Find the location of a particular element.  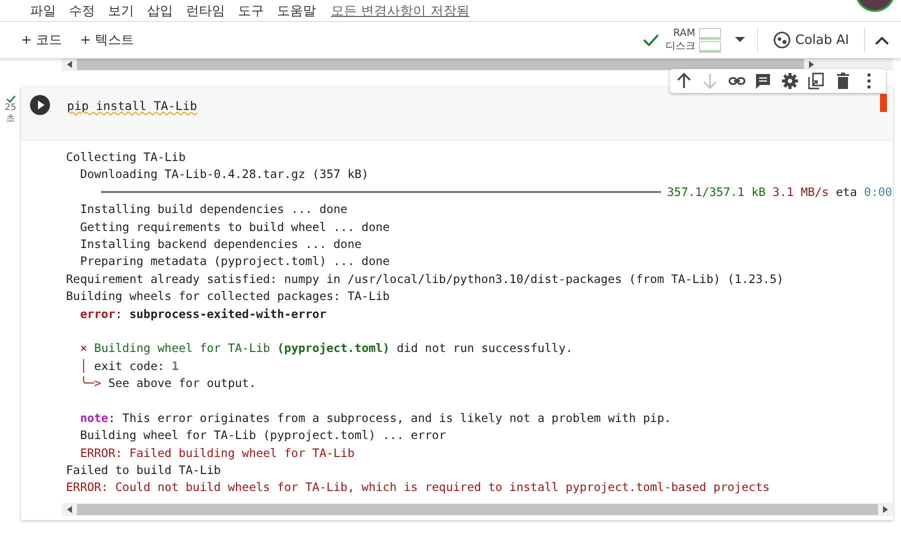

menu-item: 보기 is located at coordinates (121, 12).